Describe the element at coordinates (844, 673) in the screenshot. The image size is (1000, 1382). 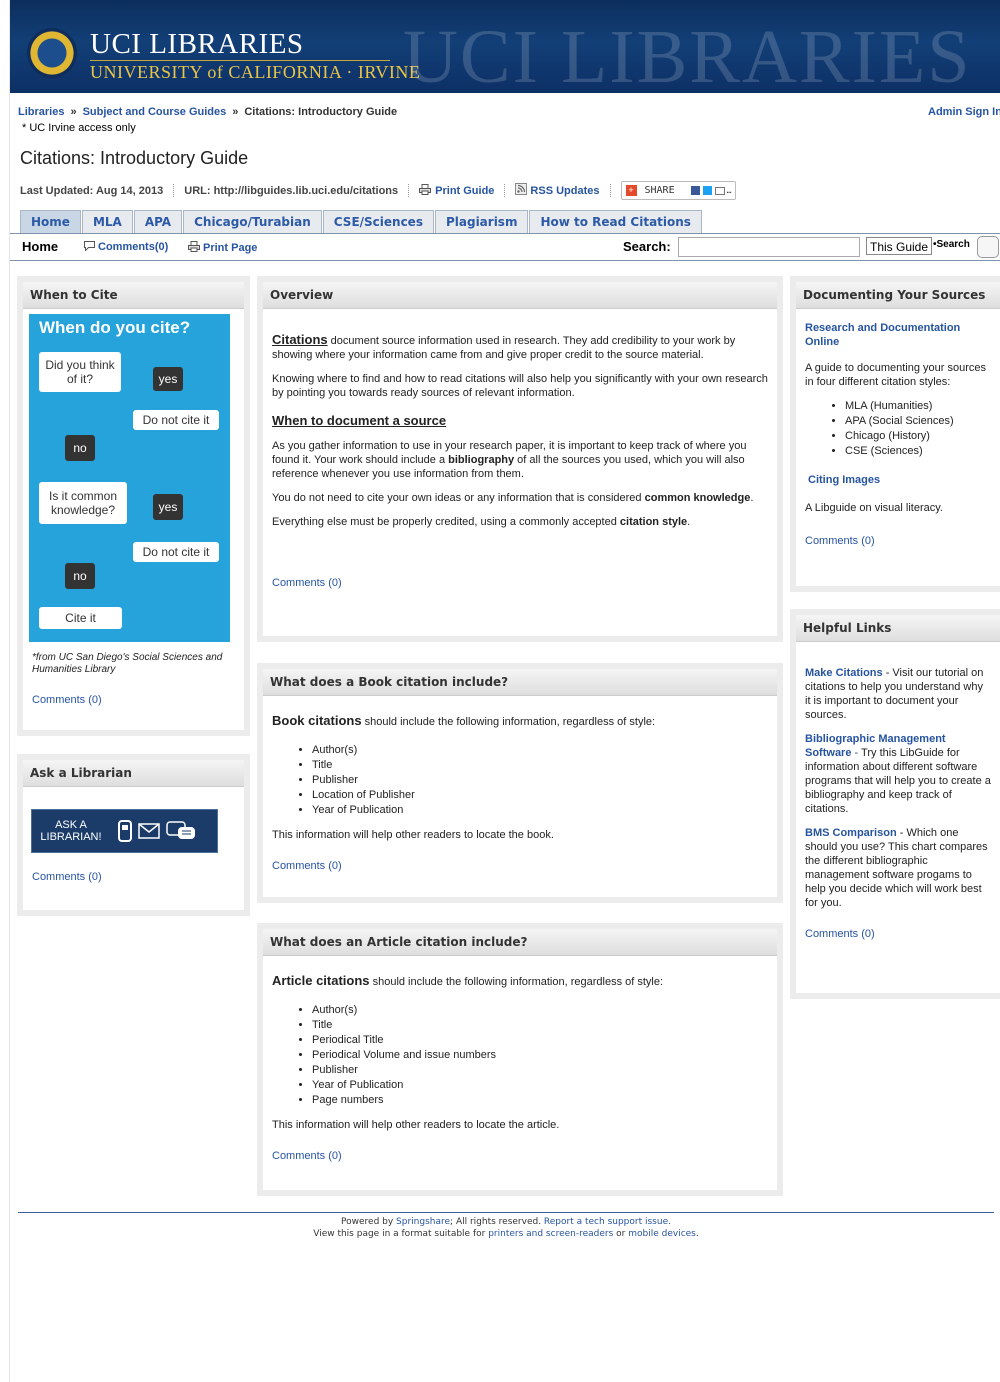
I see `make-citations-link: Make Citations` at that location.